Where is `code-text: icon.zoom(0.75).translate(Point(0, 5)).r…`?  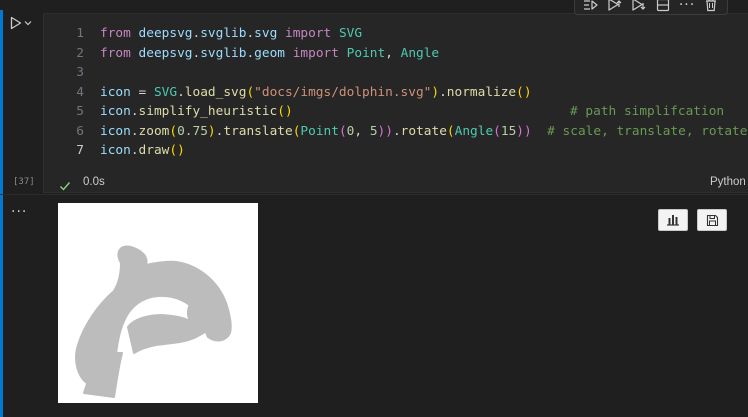 code-text: icon.zoom(0.75).translate(Point(0, 5)).r… is located at coordinates (423, 132).